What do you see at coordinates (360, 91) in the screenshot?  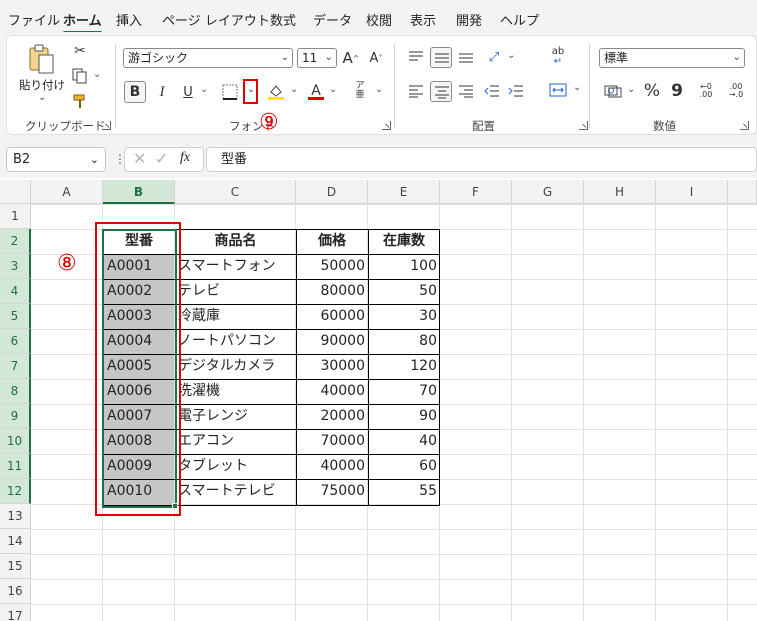 I see `phonetic-icon: ア亜` at bounding box center [360, 91].